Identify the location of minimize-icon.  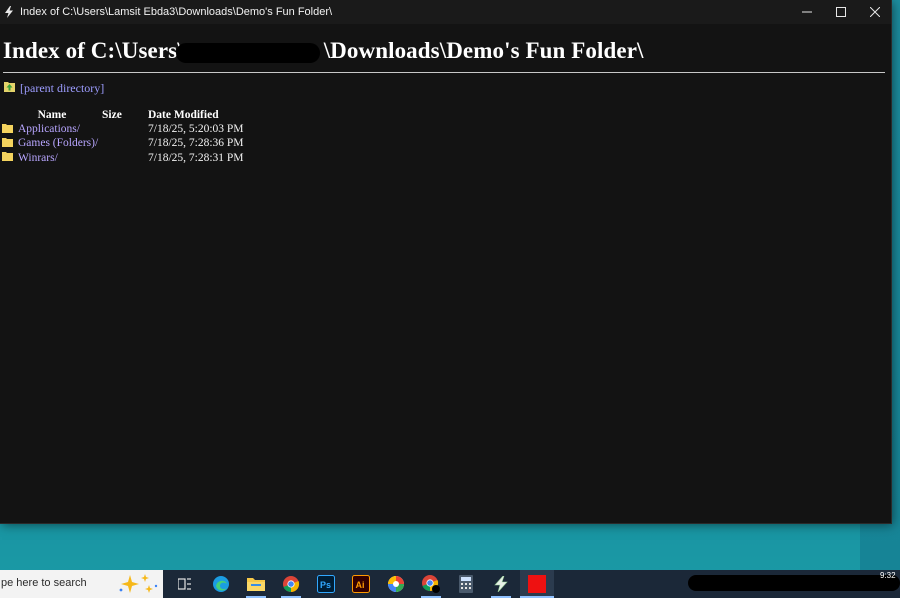
(807, 12).